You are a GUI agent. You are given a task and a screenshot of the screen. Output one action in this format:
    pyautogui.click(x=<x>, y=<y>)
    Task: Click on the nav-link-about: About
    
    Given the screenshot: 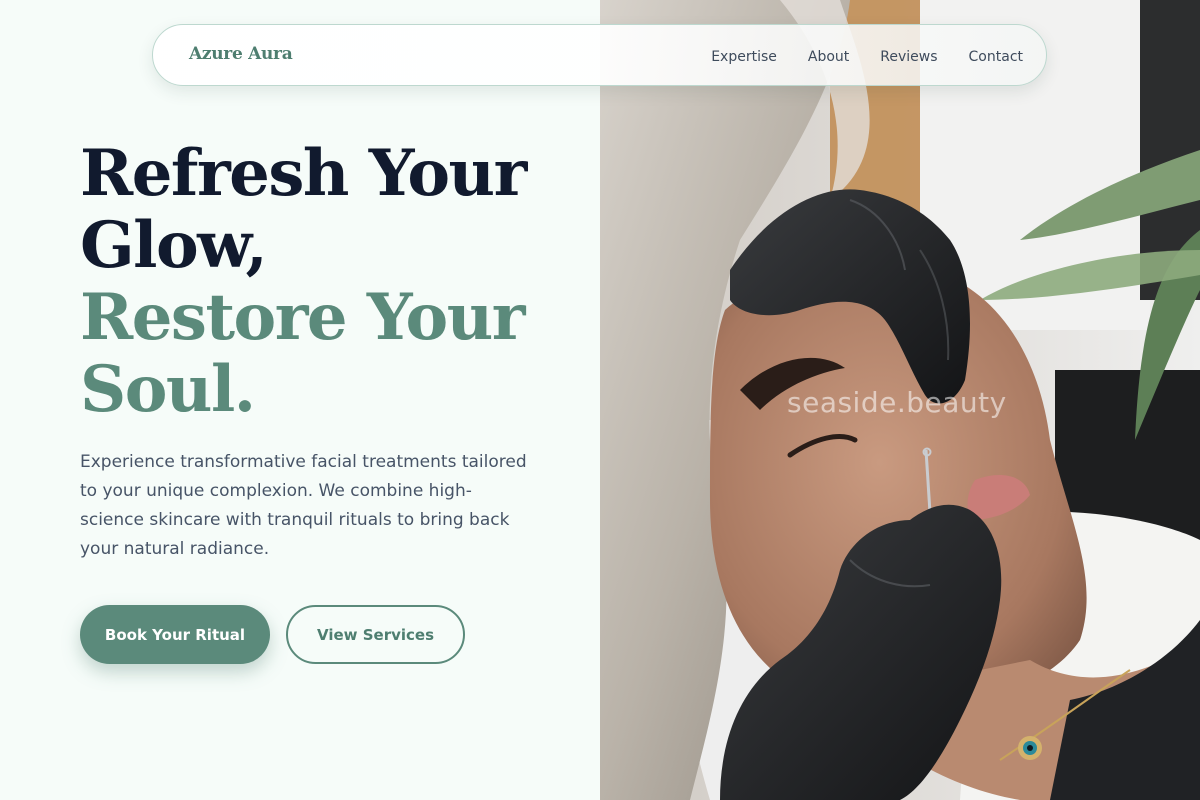 What is the action you would take?
    pyautogui.click(x=828, y=57)
    